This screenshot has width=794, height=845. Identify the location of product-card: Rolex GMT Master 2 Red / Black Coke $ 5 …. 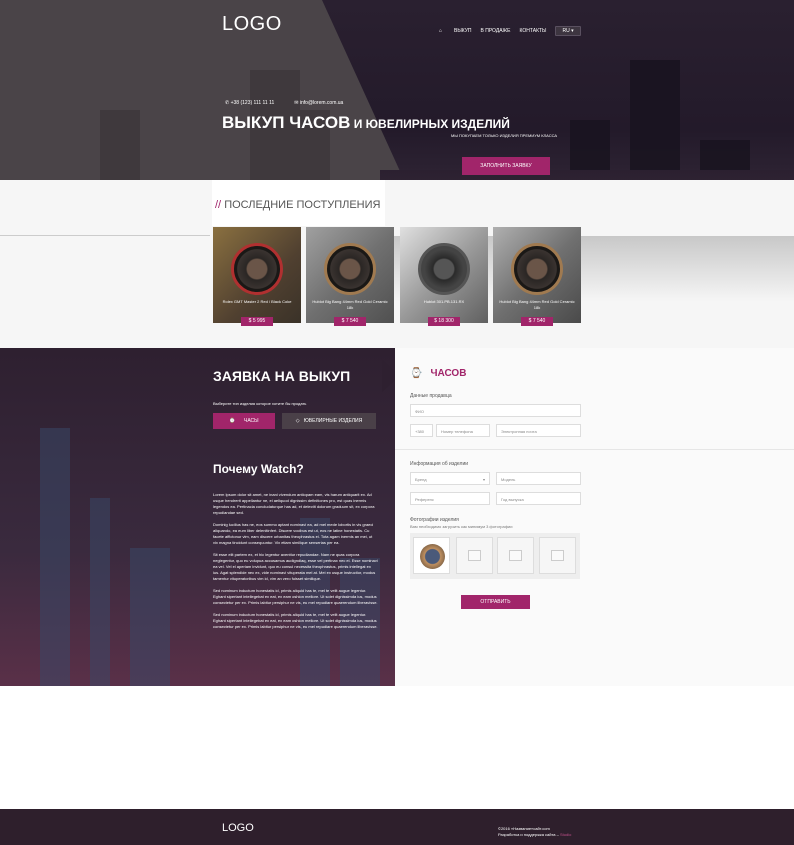
(257, 276).